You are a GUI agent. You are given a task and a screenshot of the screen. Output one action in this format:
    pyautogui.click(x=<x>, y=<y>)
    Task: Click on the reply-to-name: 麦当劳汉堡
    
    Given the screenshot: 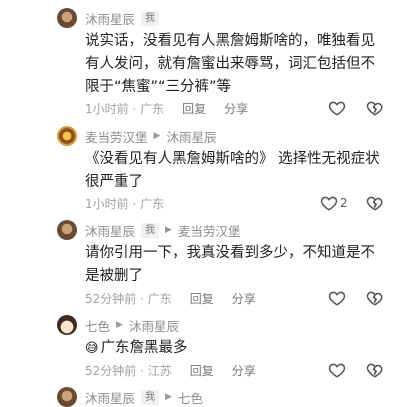 What is the action you would take?
    pyautogui.click(x=209, y=230)
    